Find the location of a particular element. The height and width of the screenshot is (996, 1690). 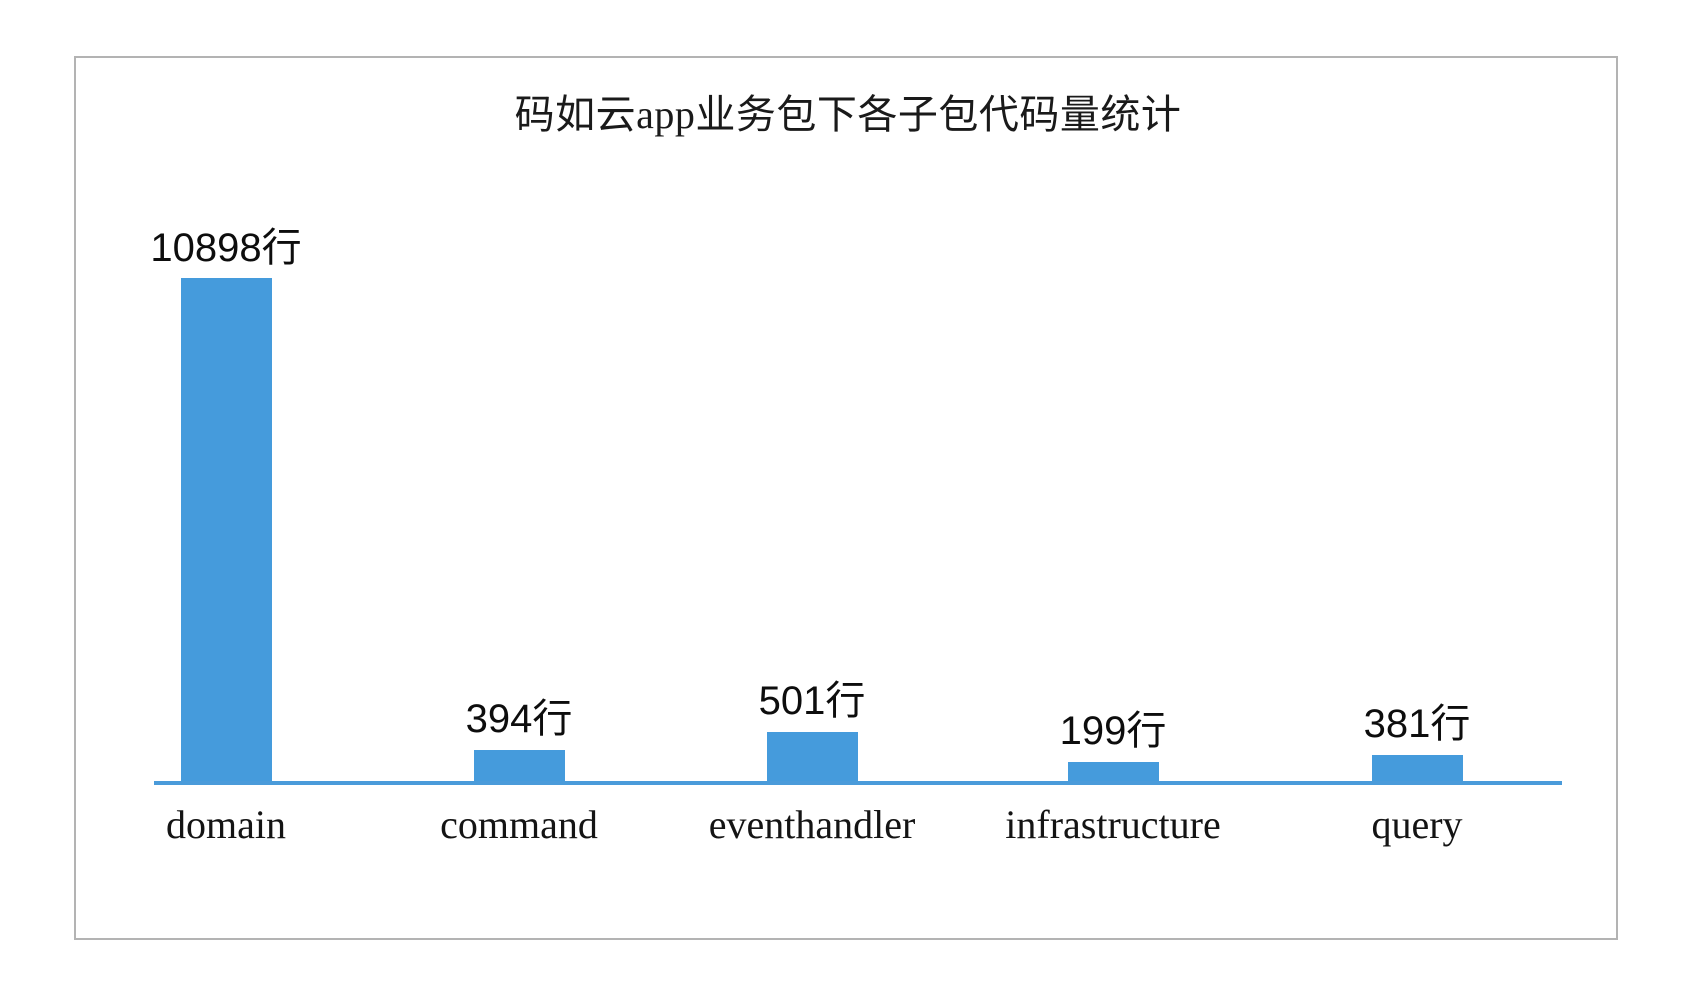

bar-value-label-eventhandler: 501行 is located at coordinates (812, 701).